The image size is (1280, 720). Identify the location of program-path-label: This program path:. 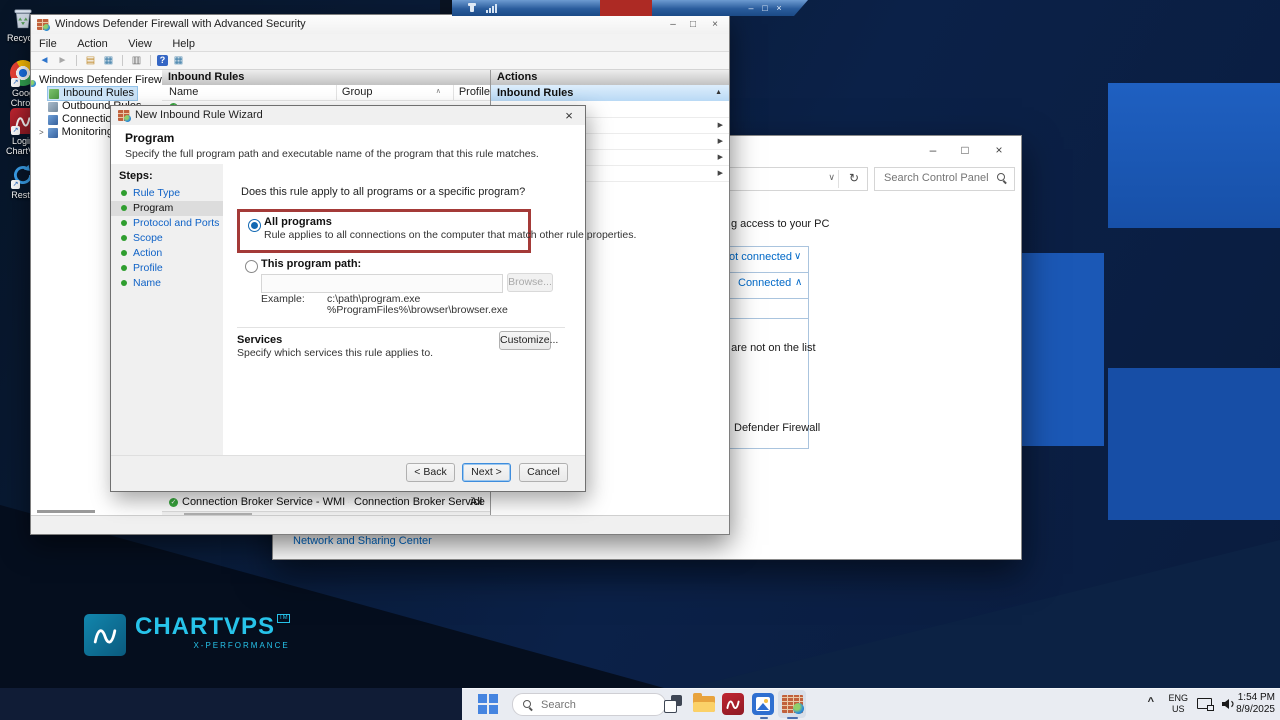
(311, 264).